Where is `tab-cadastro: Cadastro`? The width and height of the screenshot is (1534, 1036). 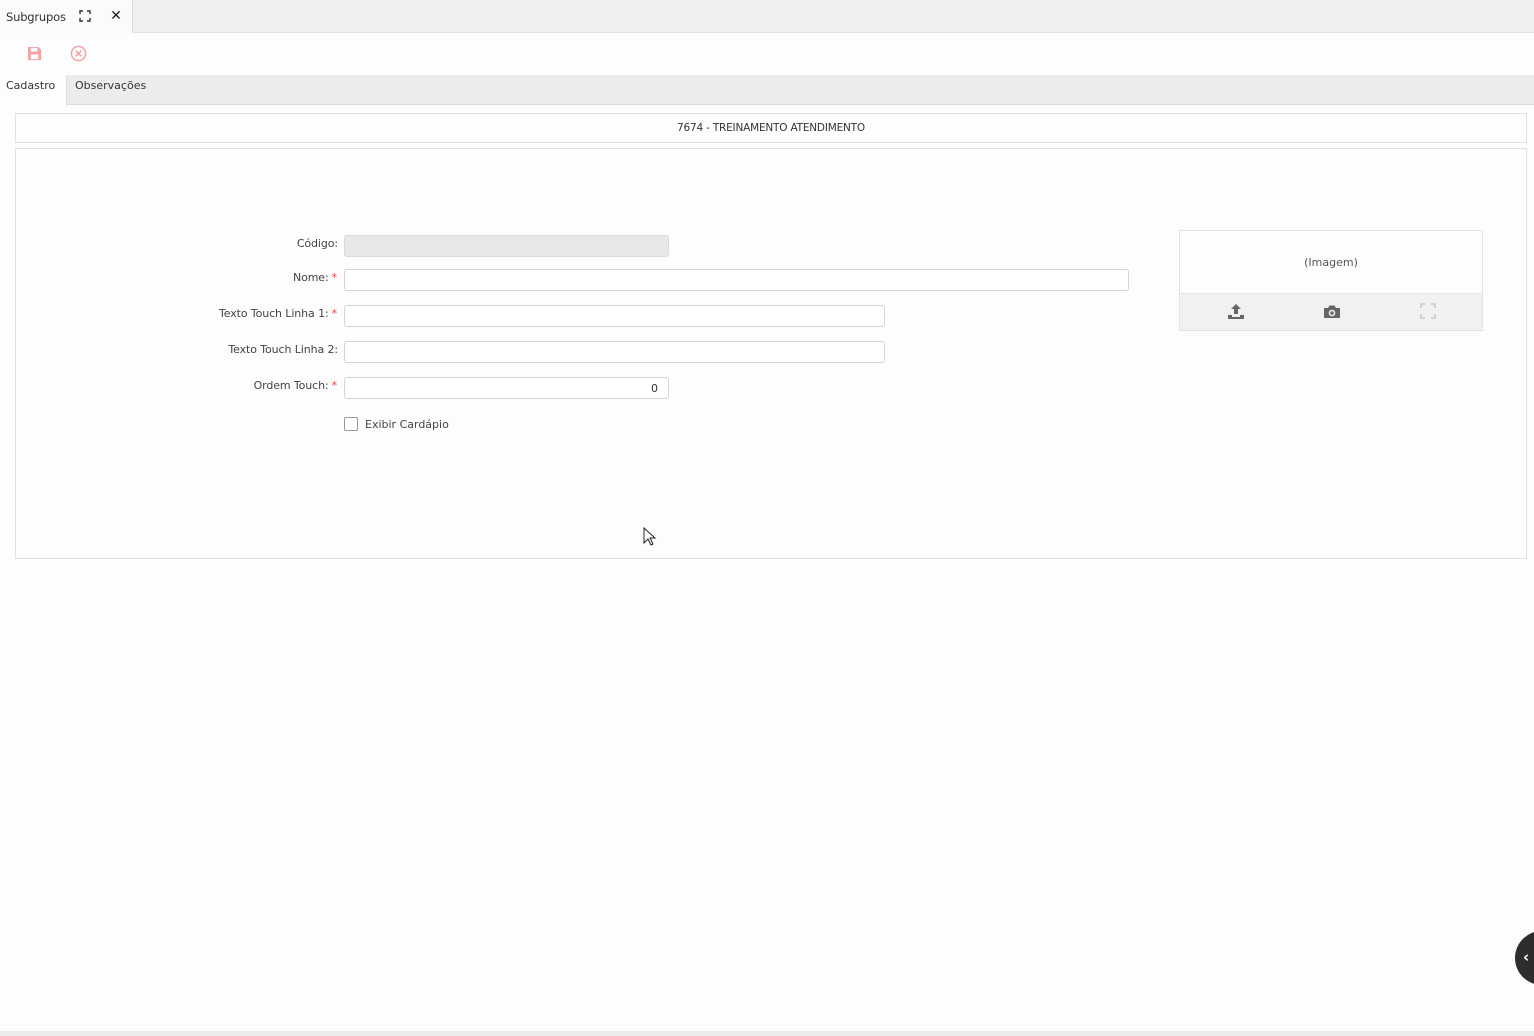
tab-cadastro: Cadastro is located at coordinates (33, 90).